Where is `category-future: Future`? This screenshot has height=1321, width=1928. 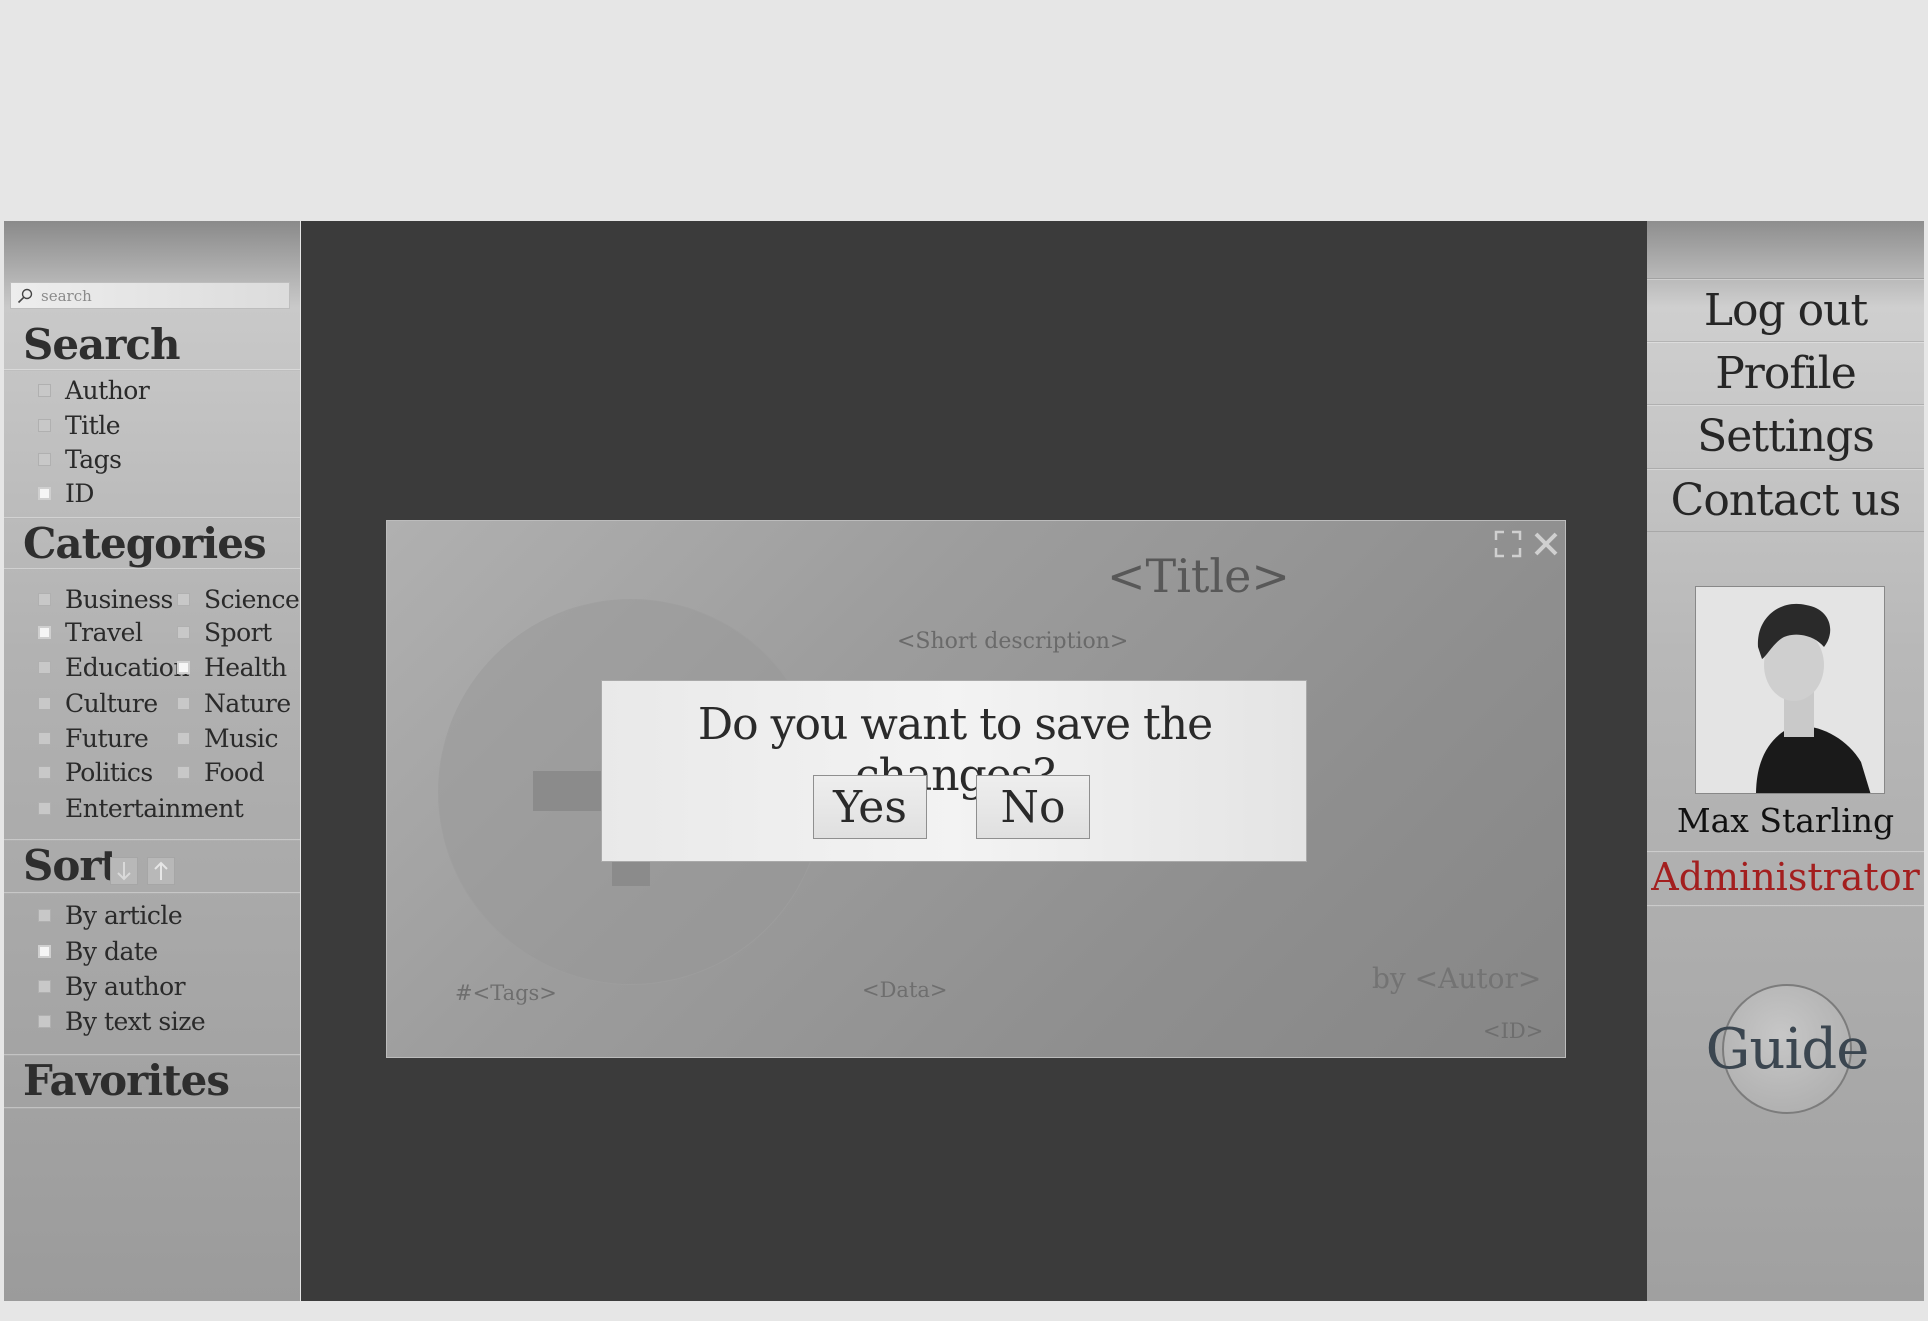
category-future: Future is located at coordinates (93, 738).